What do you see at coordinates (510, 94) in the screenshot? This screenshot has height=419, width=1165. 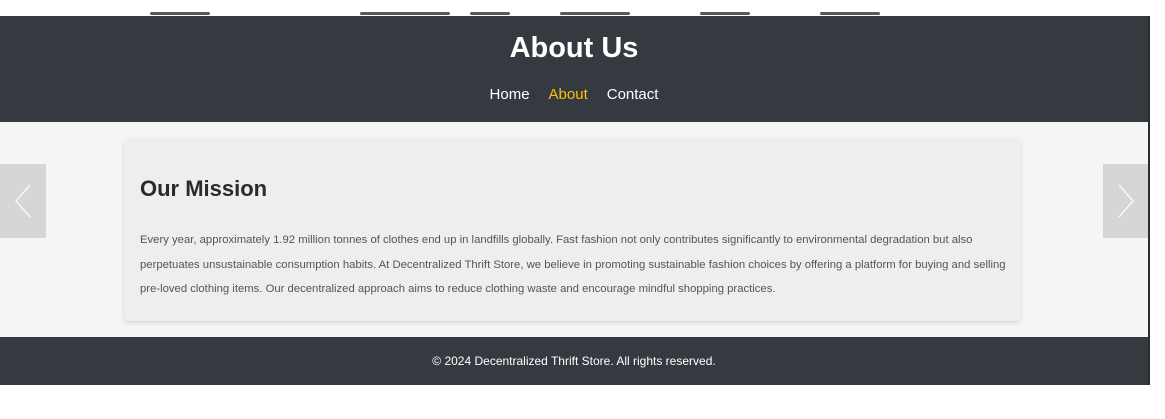 I see `nav-link-home: Home` at bounding box center [510, 94].